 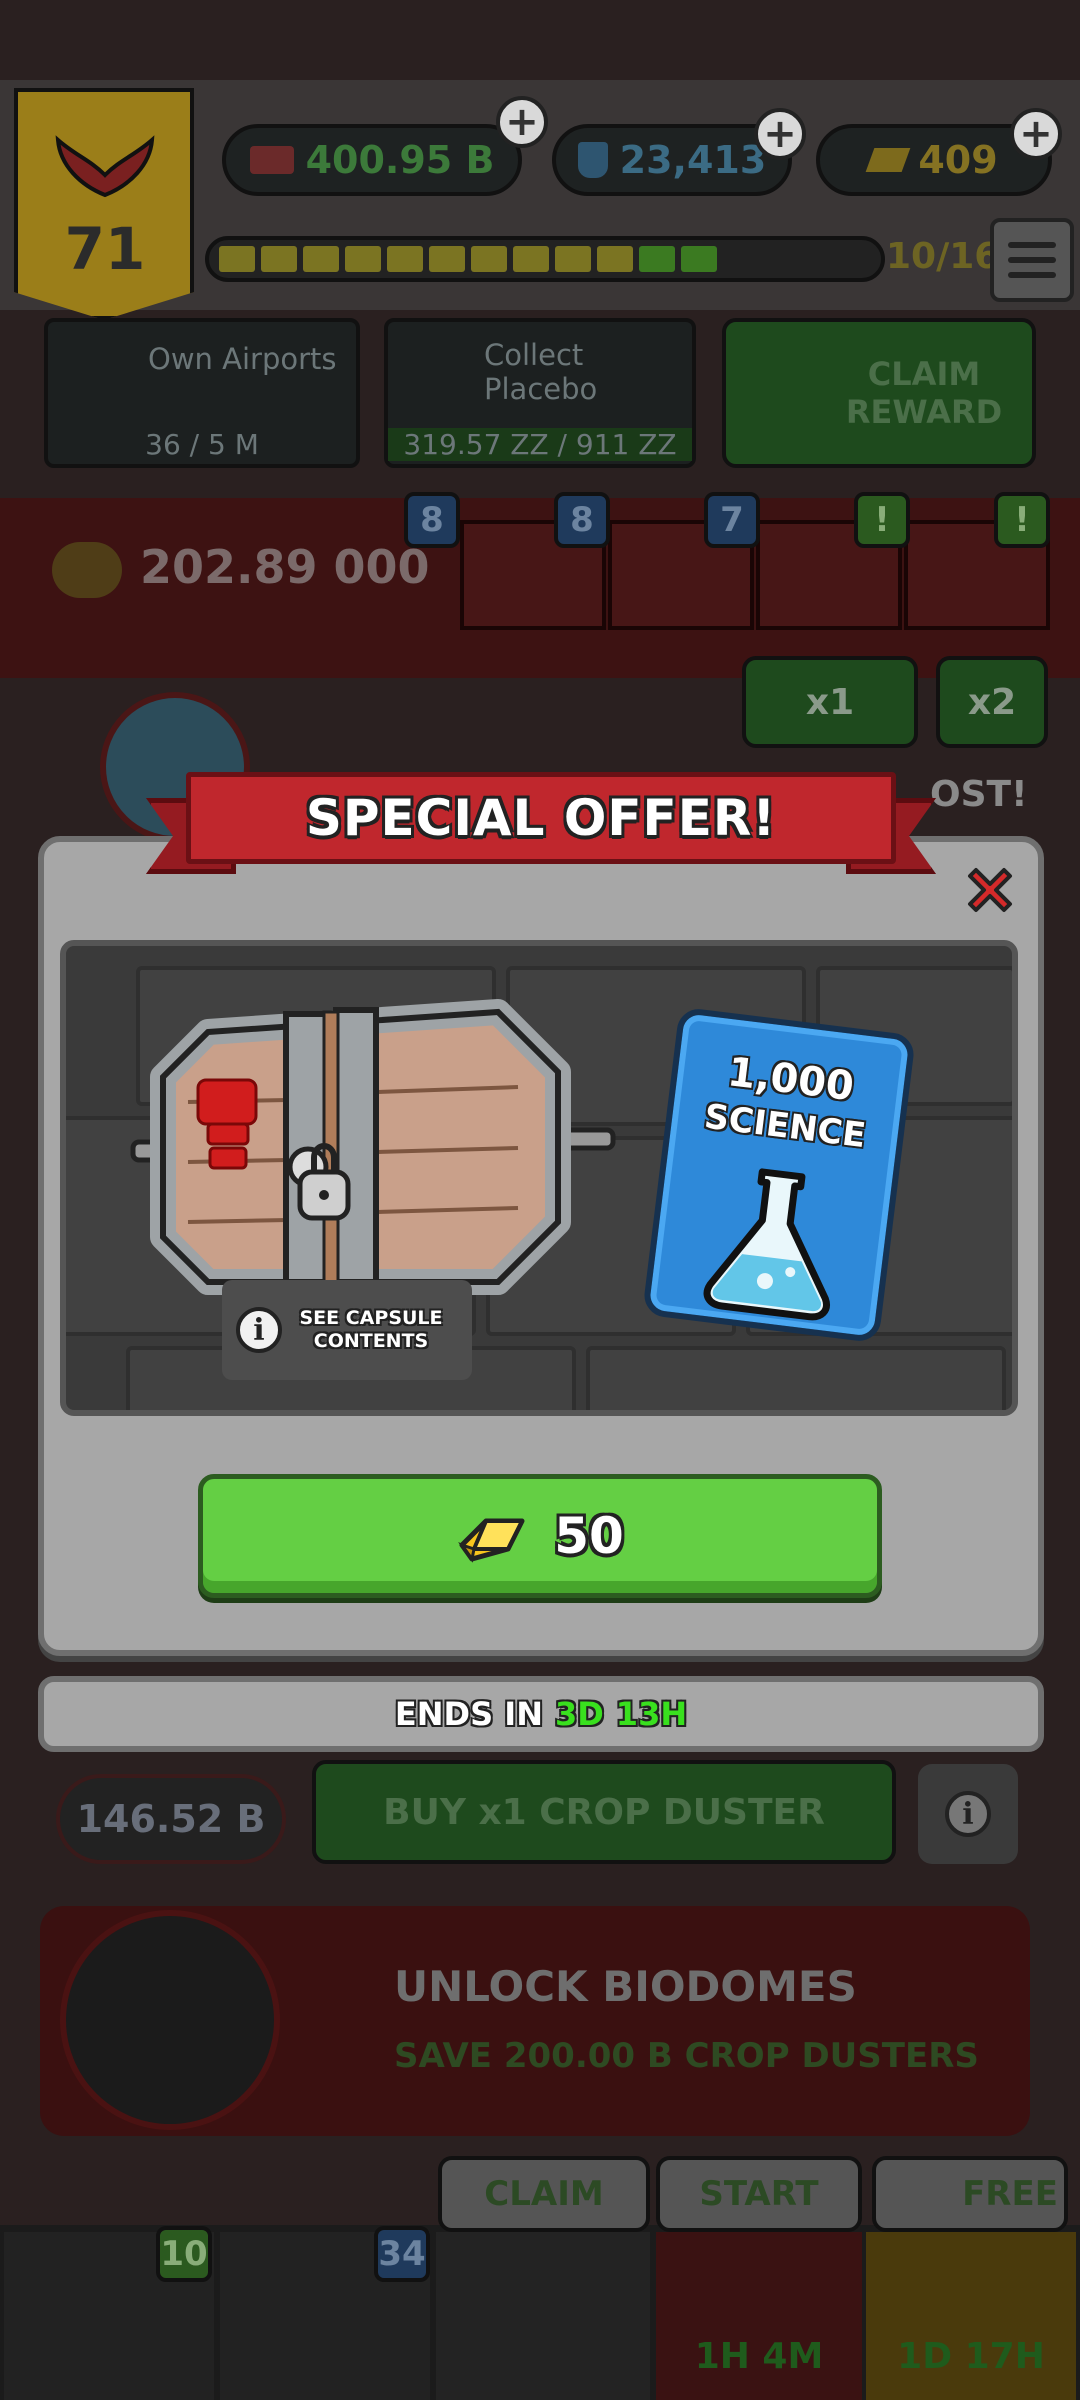 I want to click on add-gold-button: +, so click(x=1036, y=134).